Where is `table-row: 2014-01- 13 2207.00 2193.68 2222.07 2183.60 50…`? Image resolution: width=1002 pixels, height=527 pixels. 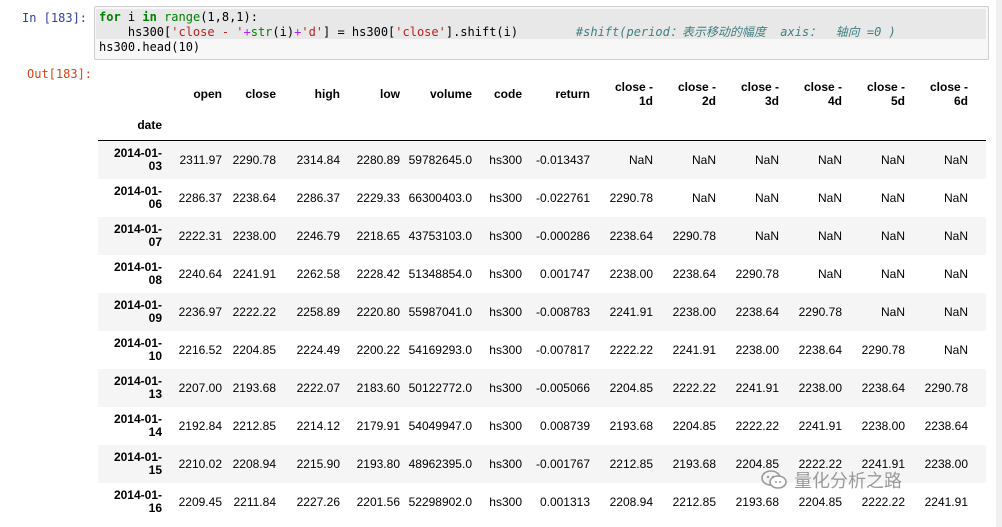 table-row: 2014-01- 13 2207.00 2193.68 2222.07 2183.60 50… is located at coordinates (542, 387).